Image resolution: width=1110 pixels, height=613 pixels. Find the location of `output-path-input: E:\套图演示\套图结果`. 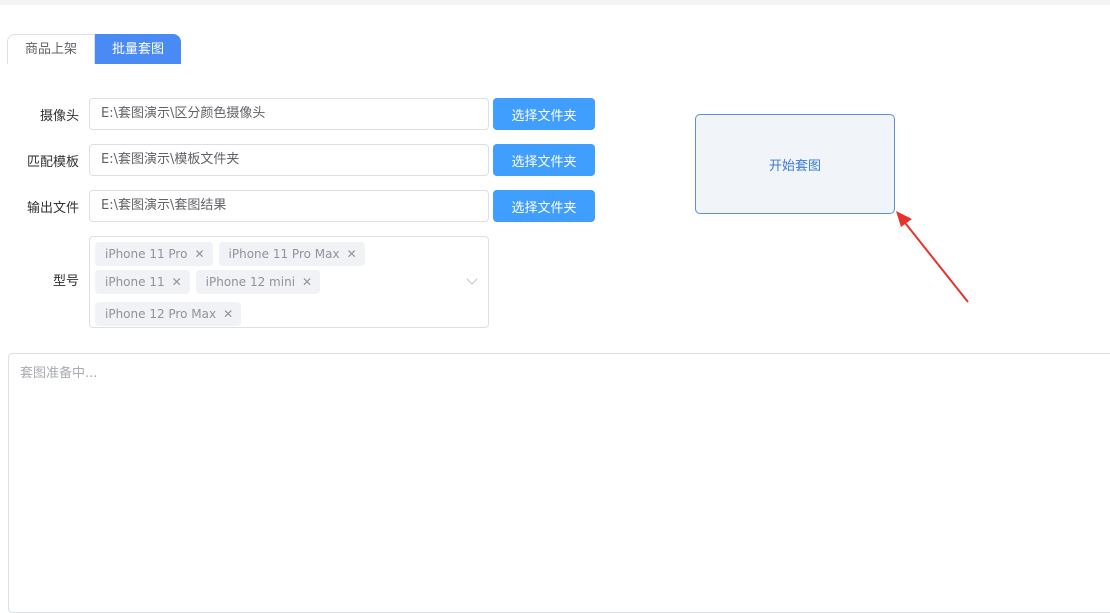

output-path-input: E:\套图演示\套图结果 is located at coordinates (289, 206).